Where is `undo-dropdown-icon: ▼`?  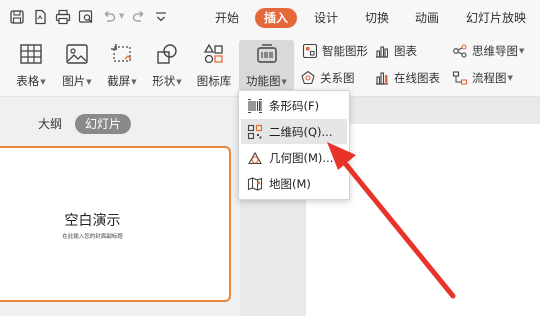 undo-dropdown-icon: ▼ is located at coordinates (121, 16).